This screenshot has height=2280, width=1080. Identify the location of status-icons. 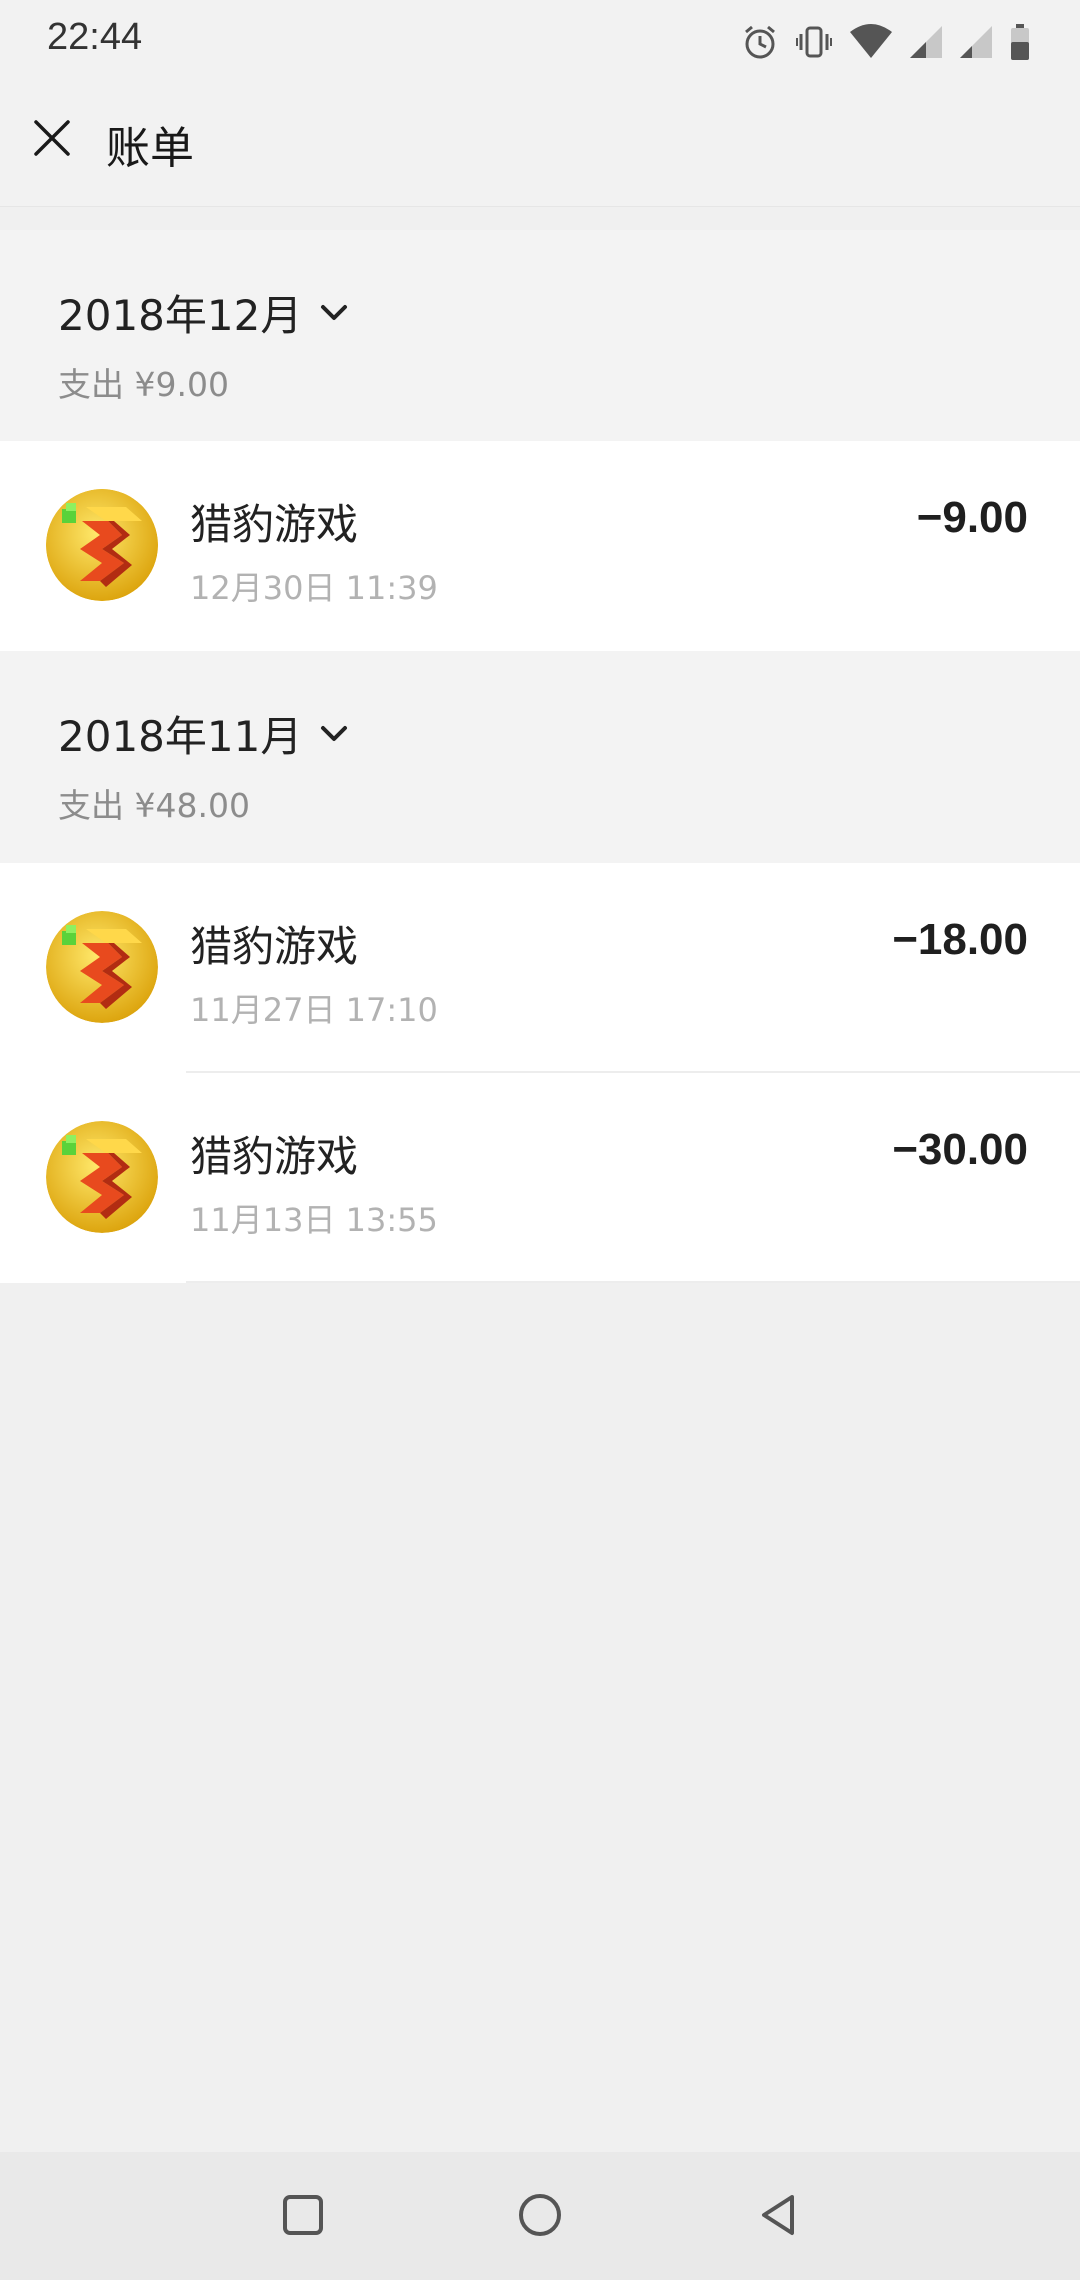
(886, 42).